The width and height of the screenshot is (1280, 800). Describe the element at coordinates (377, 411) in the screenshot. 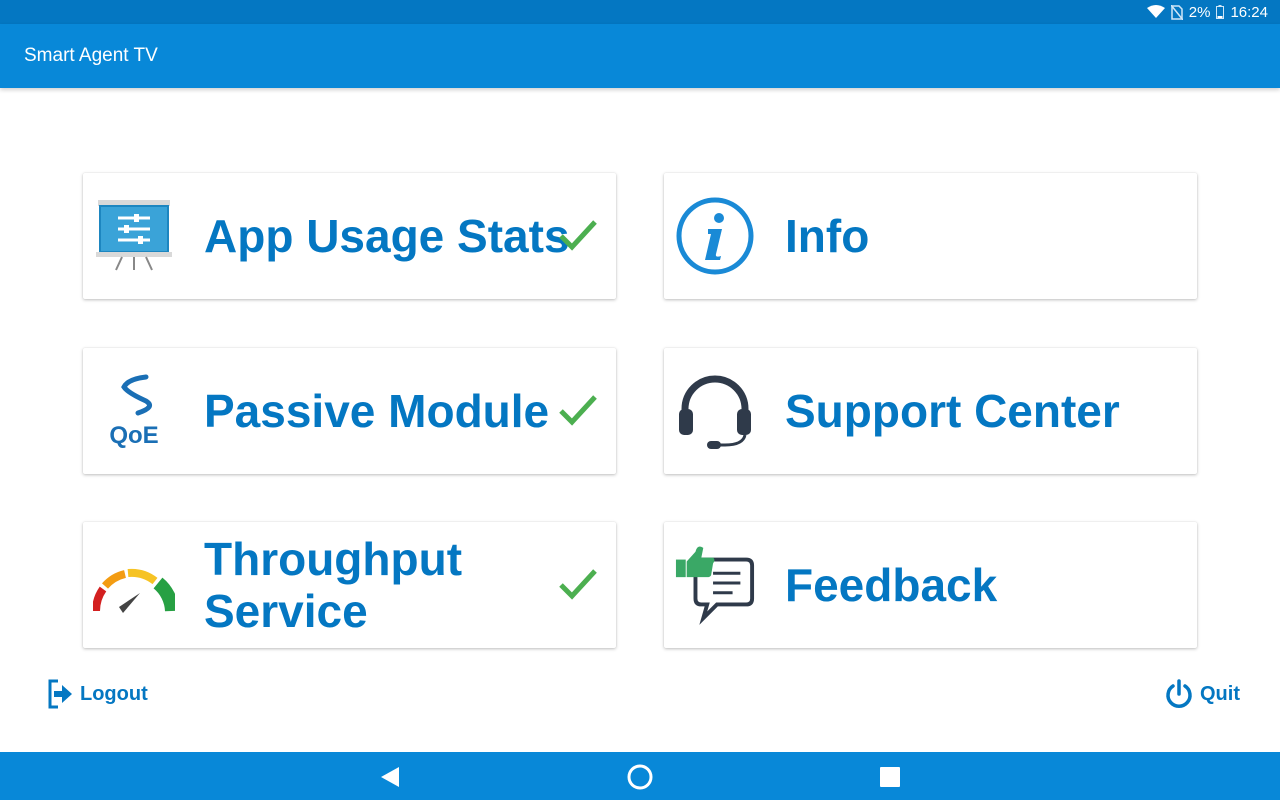

I see `card-label: Passive Module` at that location.